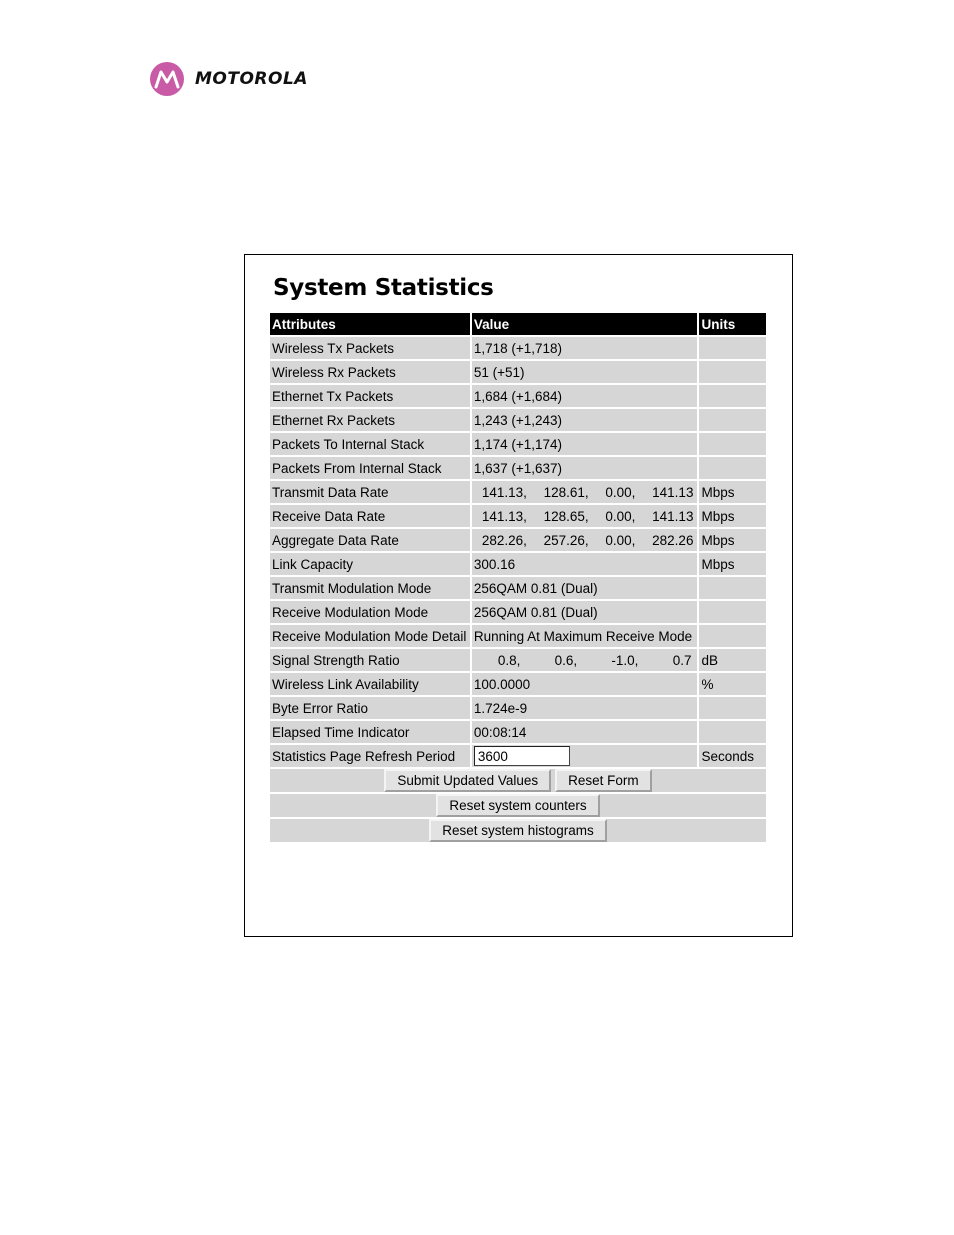  What do you see at coordinates (521, 756) in the screenshot?
I see `refresh-period-input` at bounding box center [521, 756].